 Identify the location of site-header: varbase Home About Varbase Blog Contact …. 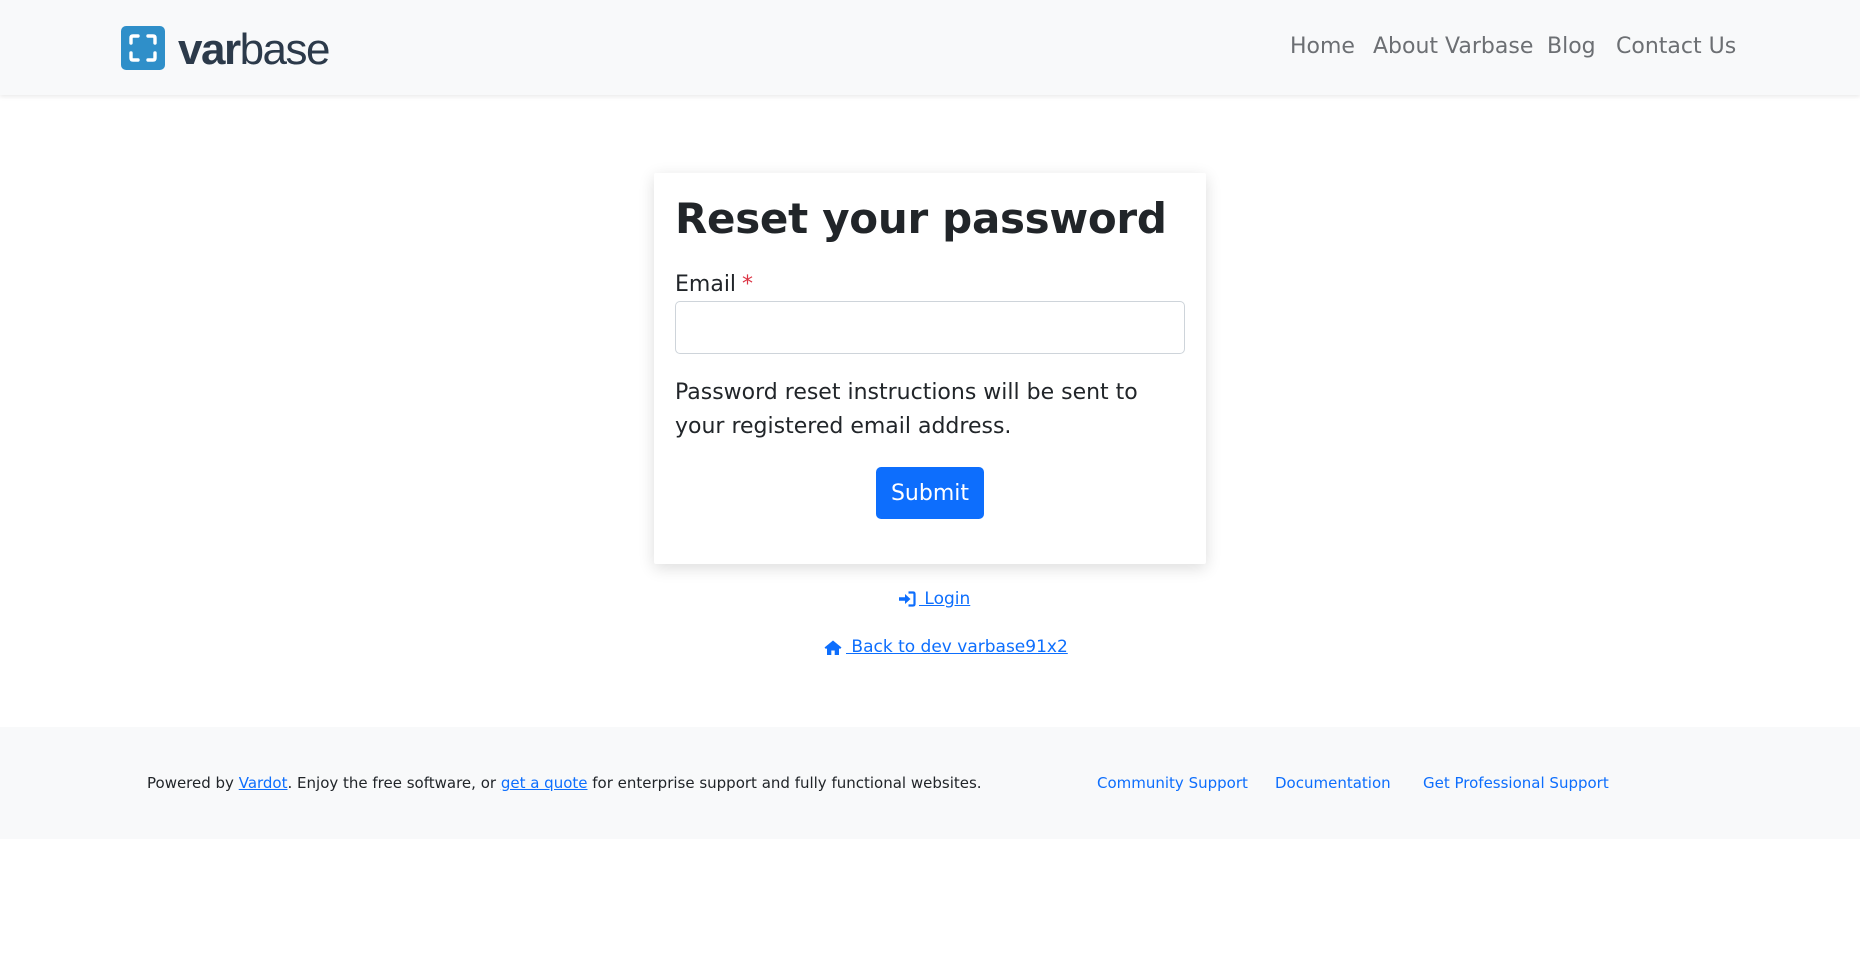
(930, 47).